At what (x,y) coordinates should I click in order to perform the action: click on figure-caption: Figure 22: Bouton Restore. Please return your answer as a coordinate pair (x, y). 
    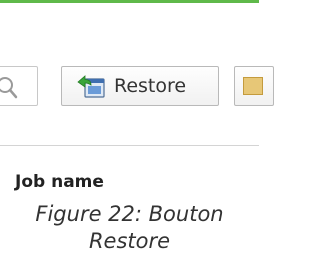
    Looking at the image, I should click on (129, 227).